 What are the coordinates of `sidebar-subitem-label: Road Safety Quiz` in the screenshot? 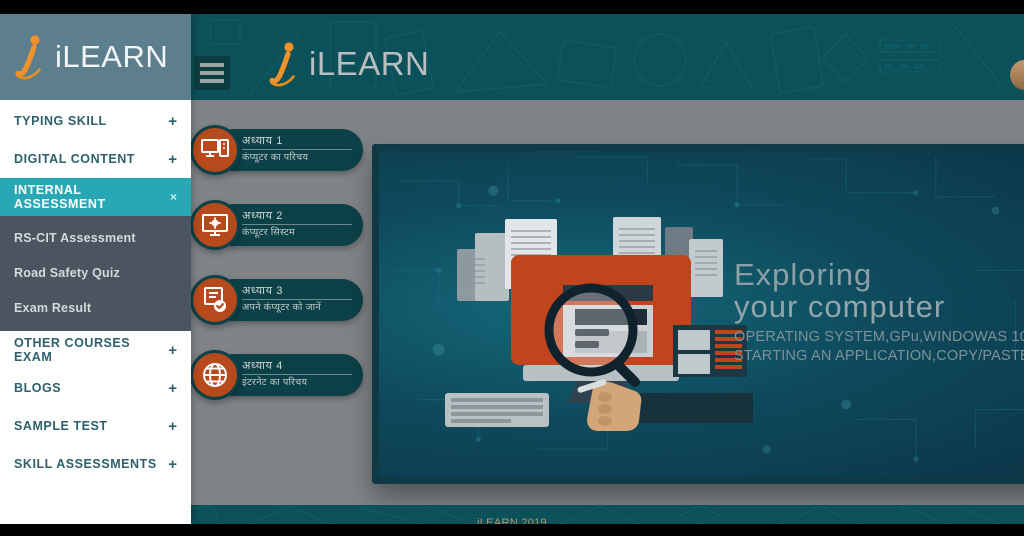 It's located at (67, 272).